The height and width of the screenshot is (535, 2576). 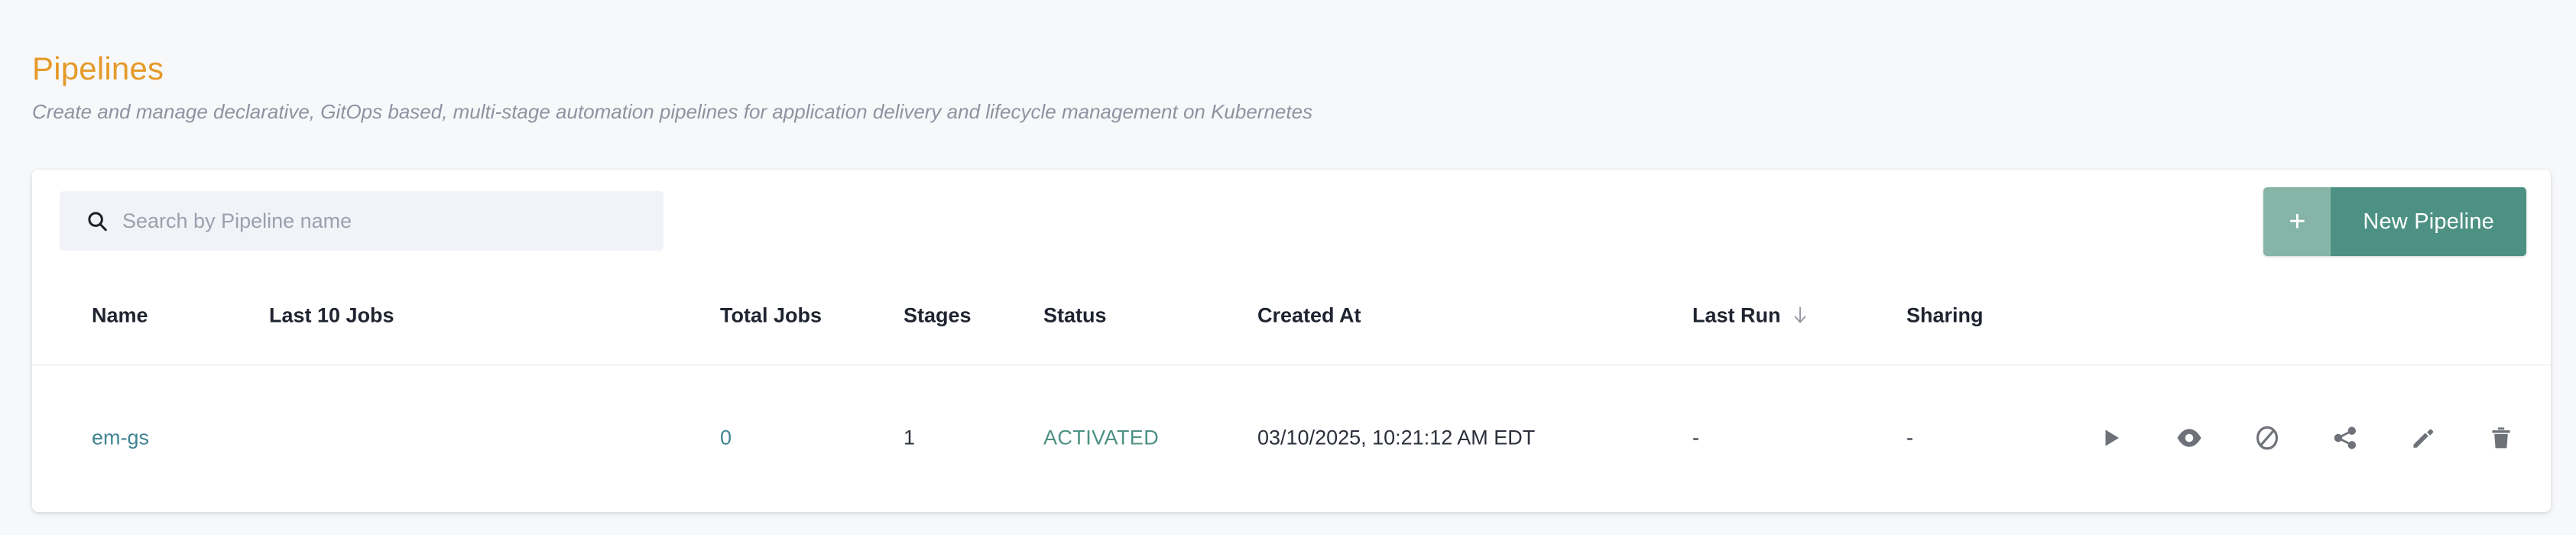 I want to click on sort-descending-arrow-icon, so click(x=1801, y=316).